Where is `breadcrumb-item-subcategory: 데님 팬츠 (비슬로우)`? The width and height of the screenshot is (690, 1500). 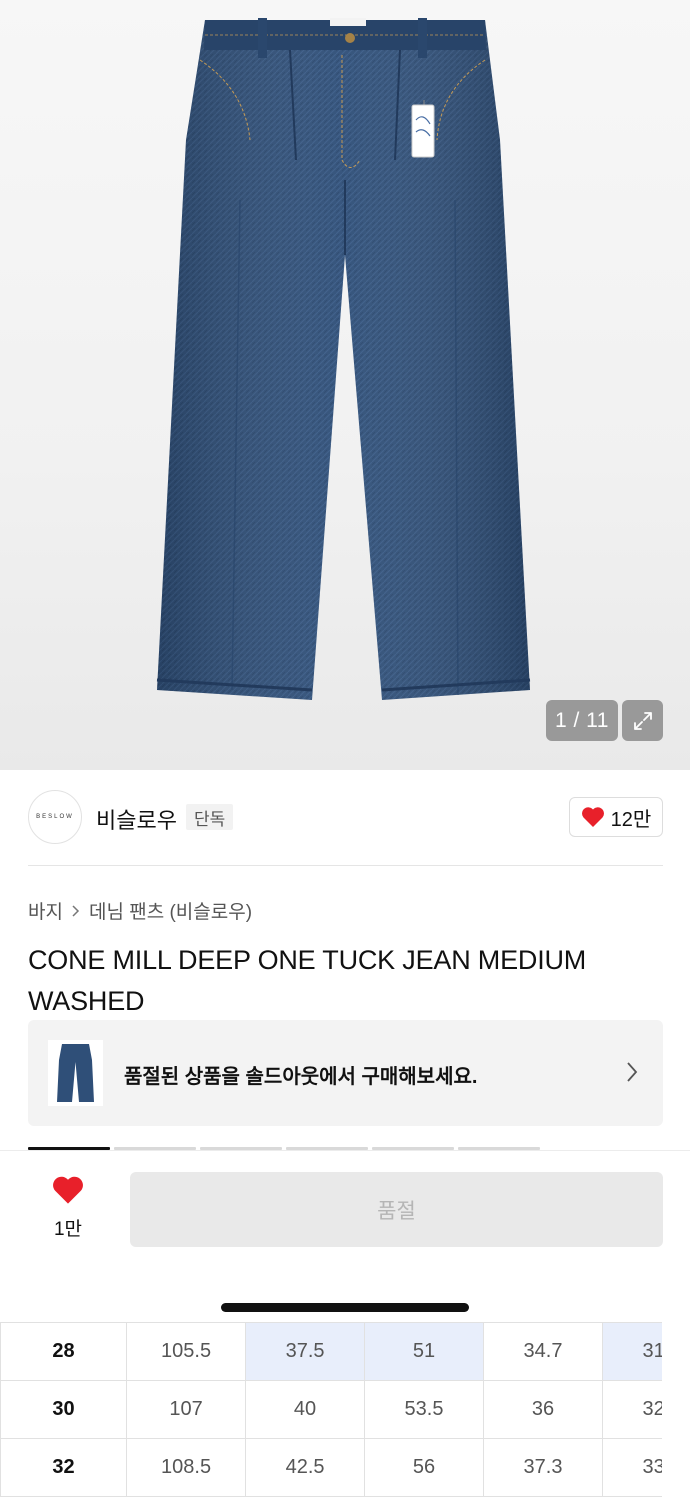 breadcrumb-item-subcategory: 데님 팬츠 (비슬로우) is located at coordinates (170, 910).